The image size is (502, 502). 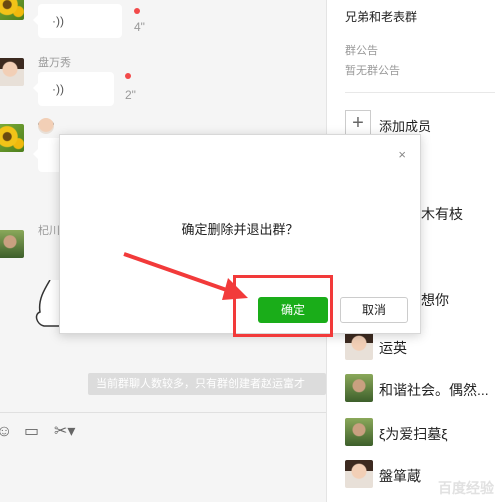 I want to click on scissors-icon: ✂▾, so click(x=64, y=432).